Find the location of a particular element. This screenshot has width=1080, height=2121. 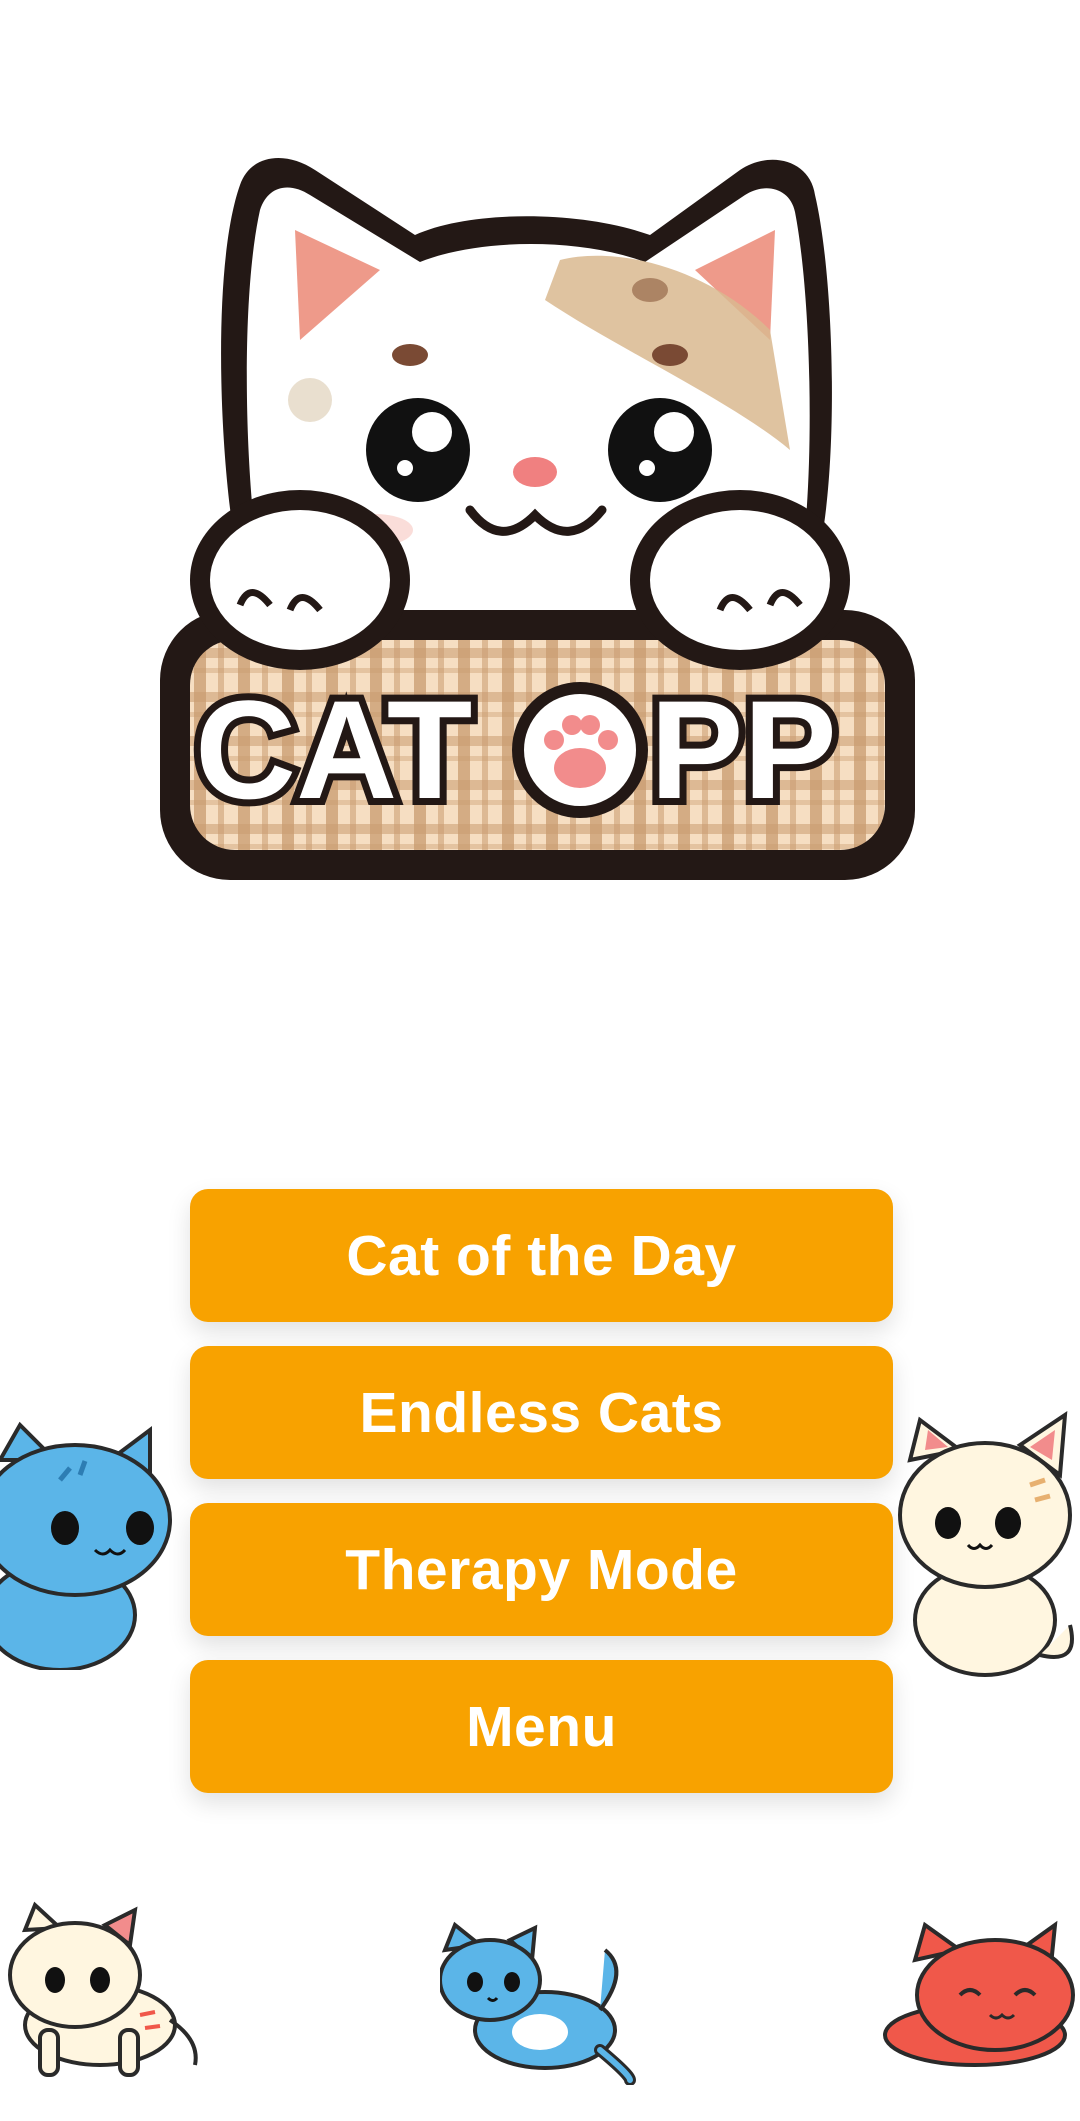

cat-of-the-day-button: Cat of the Day is located at coordinates (541, 1255).